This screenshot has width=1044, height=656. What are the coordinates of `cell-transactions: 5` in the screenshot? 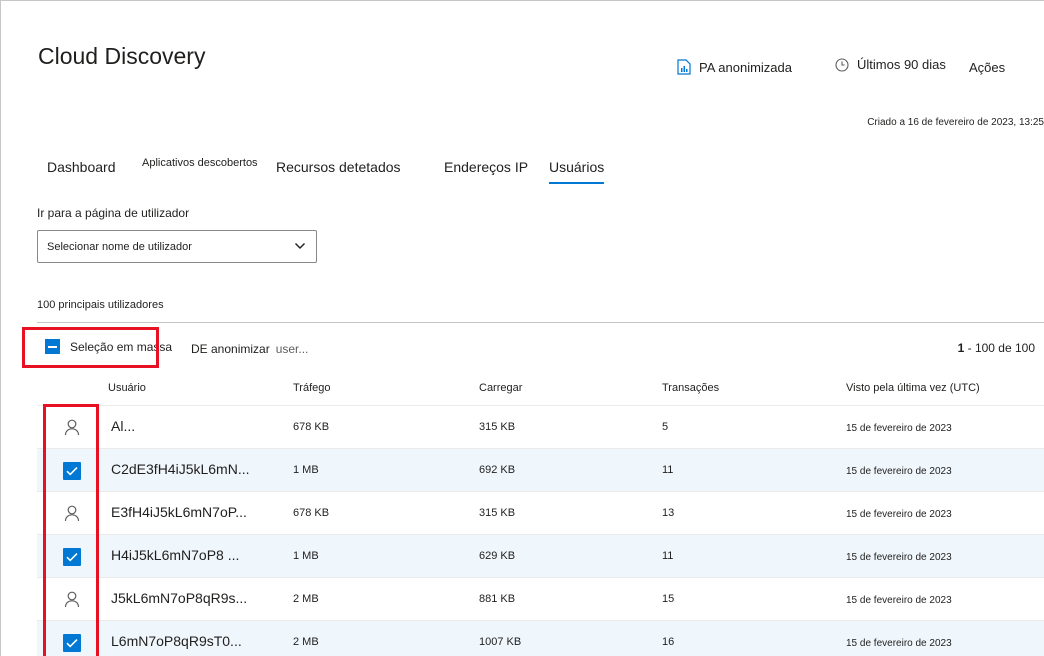 It's located at (665, 427).